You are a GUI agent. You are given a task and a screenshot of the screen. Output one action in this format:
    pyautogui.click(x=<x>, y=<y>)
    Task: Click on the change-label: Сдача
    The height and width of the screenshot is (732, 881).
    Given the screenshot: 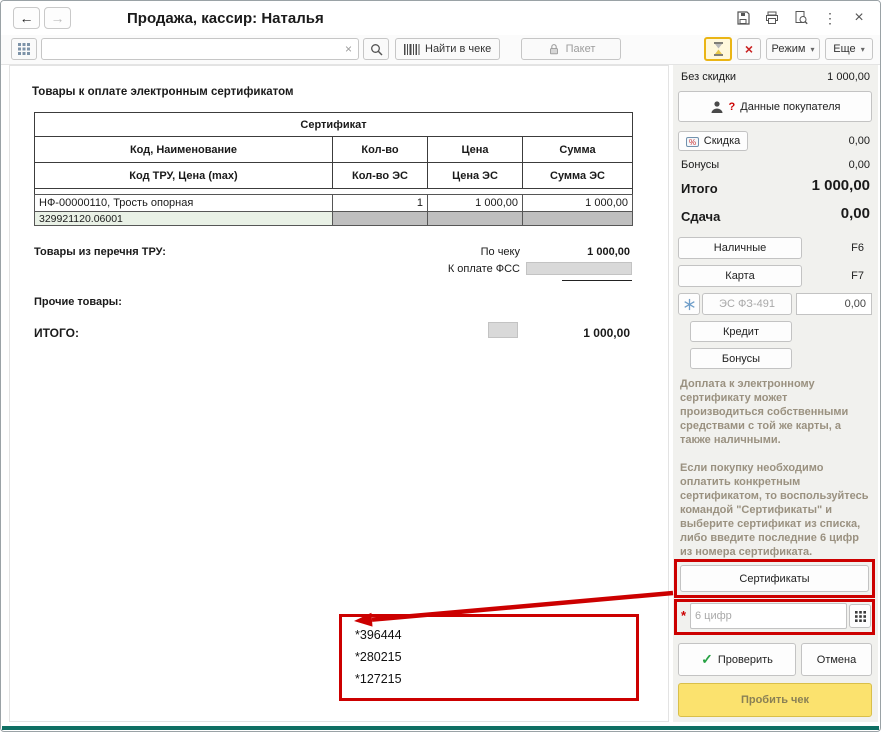 What is the action you would take?
    pyautogui.click(x=701, y=216)
    